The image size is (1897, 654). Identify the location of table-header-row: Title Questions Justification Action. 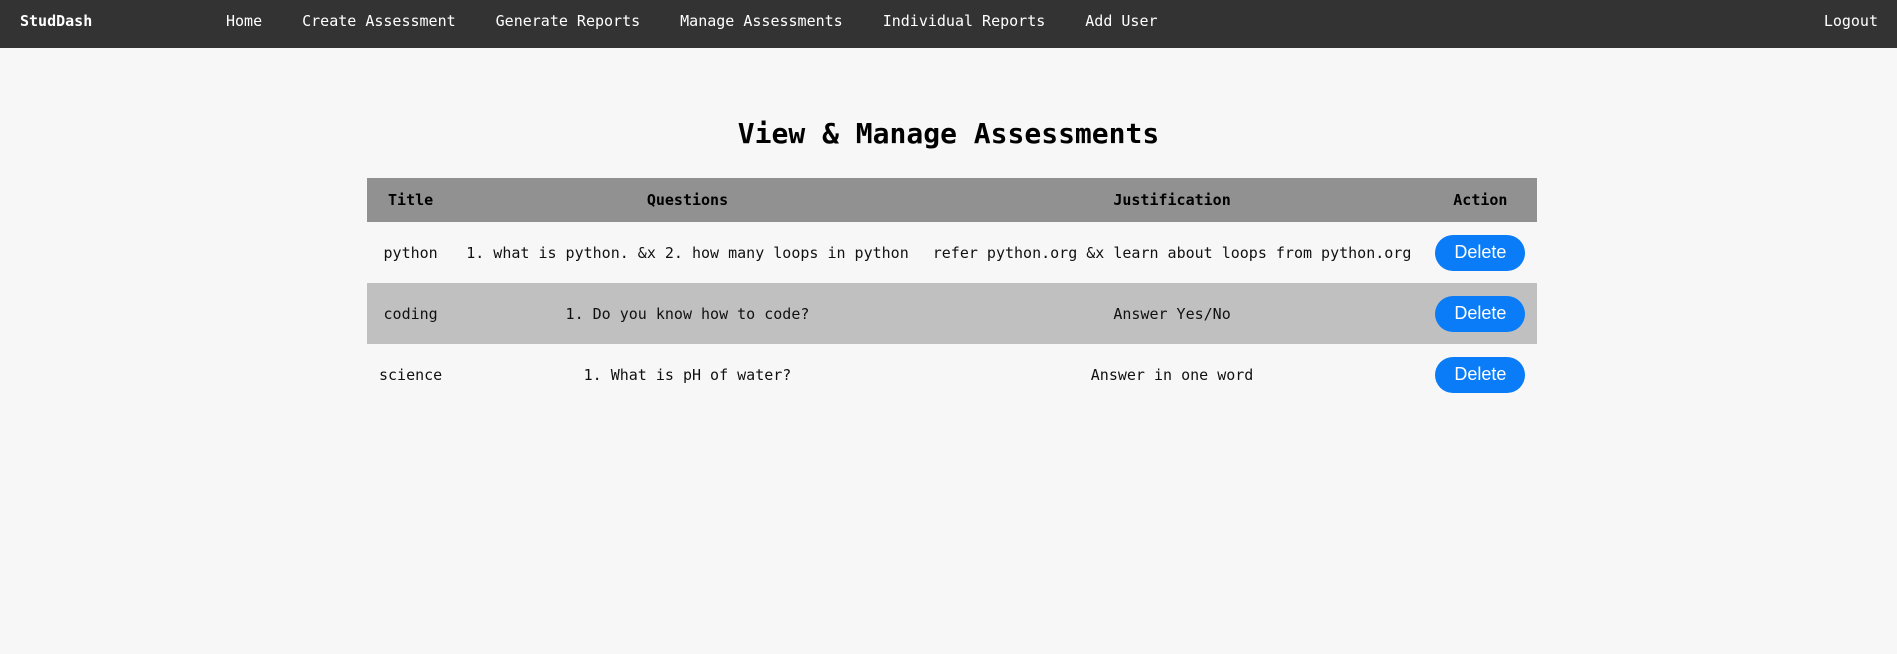
(952, 200).